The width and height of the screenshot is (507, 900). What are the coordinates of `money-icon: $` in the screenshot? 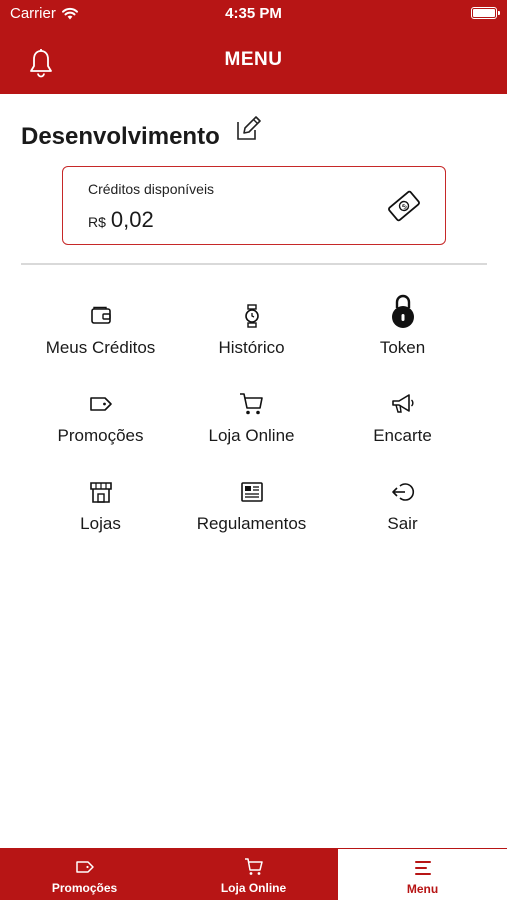 It's located at (404, 206).